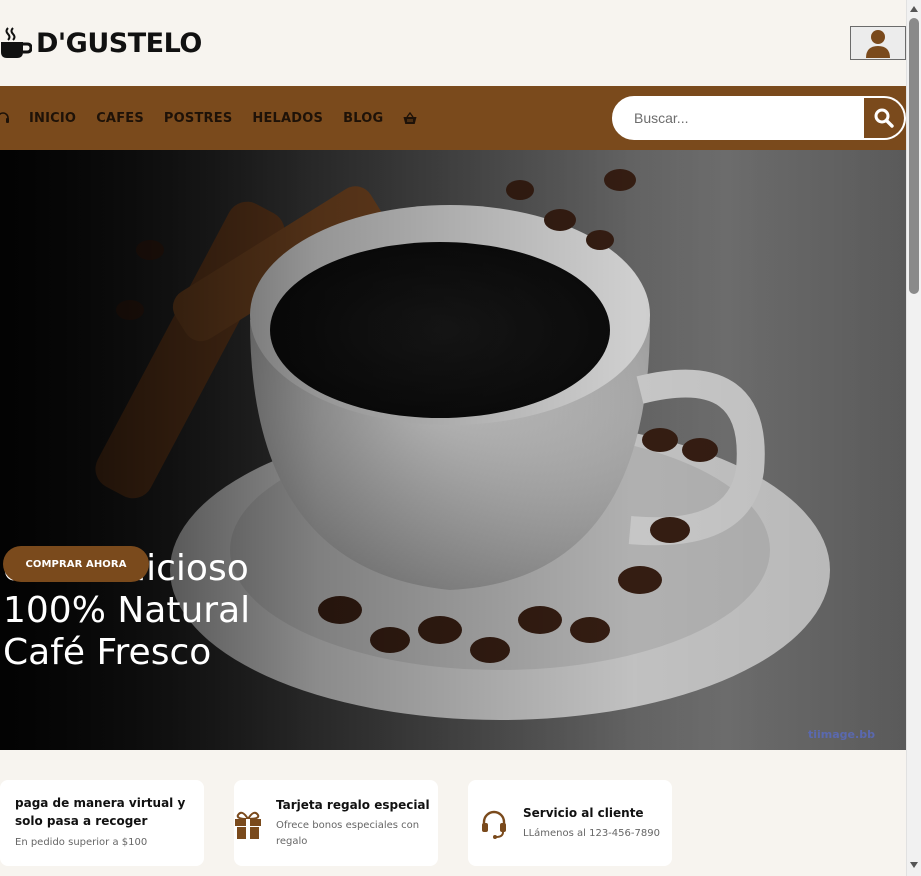 The width and height of the screenshot is (921, 876). I want to click on nav-item-cafes: CAFES, so click(120, 118).